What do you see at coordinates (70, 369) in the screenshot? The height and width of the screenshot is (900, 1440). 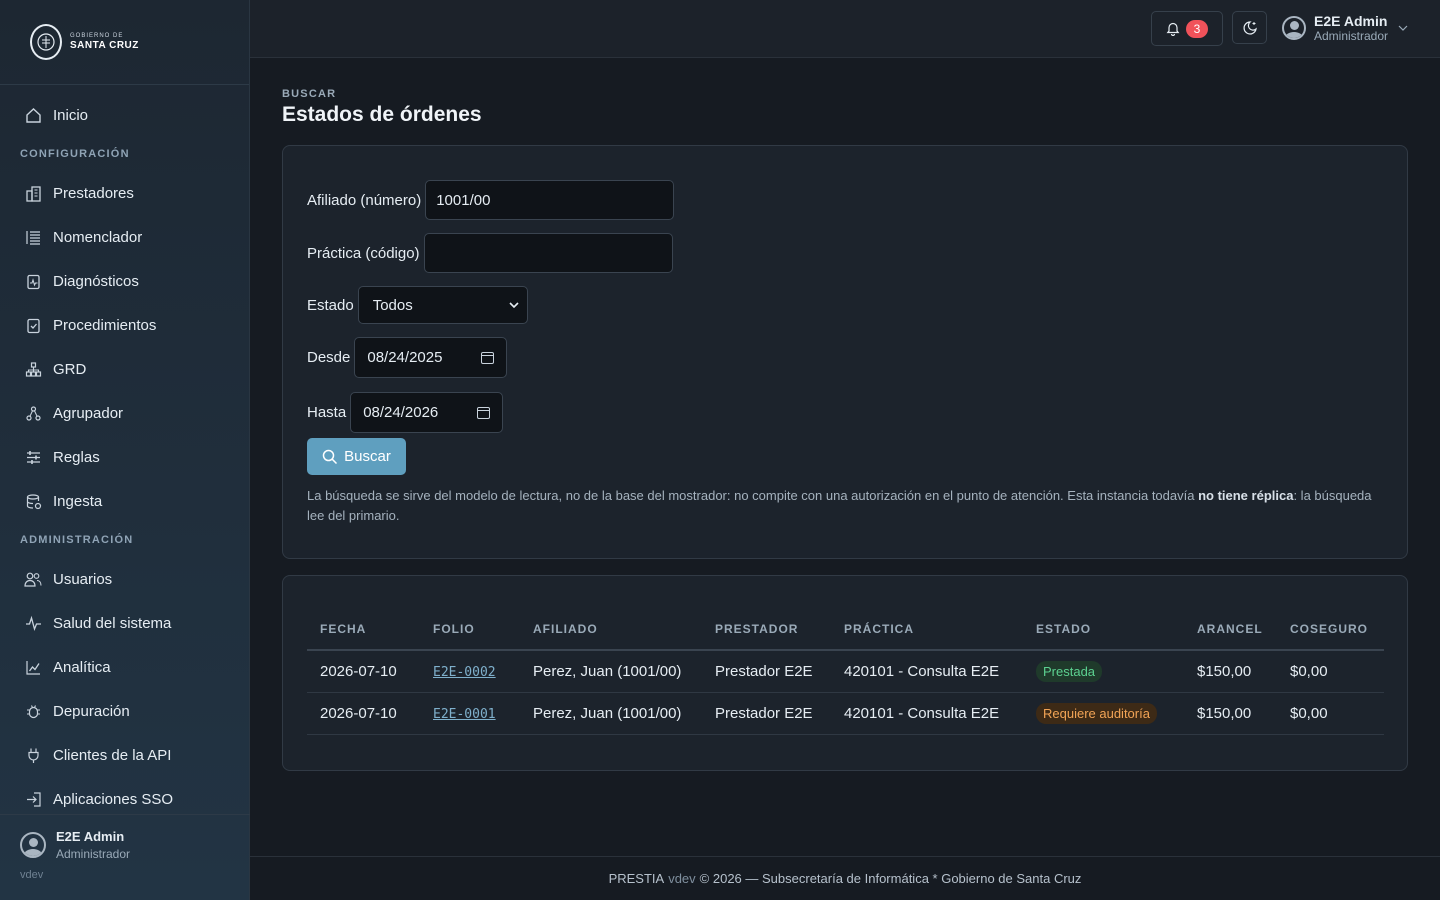 I see `sidebar-item-label: GRD` at bounding box center [70, 369].